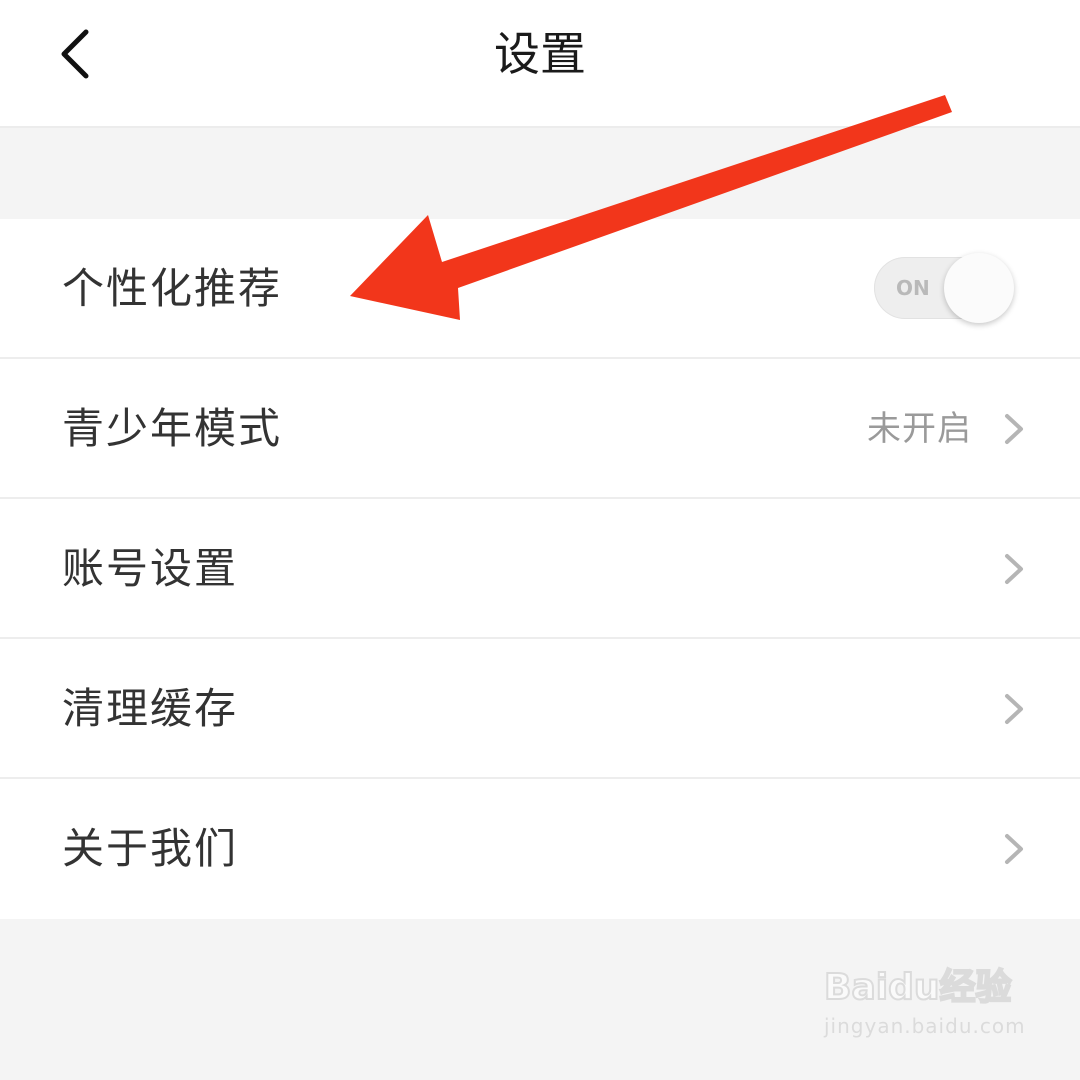  What do you see at coordinates (150, 708) in the screenshot?
I see `settings-item-label: 清理缓存` at bounding box center [150, 708].